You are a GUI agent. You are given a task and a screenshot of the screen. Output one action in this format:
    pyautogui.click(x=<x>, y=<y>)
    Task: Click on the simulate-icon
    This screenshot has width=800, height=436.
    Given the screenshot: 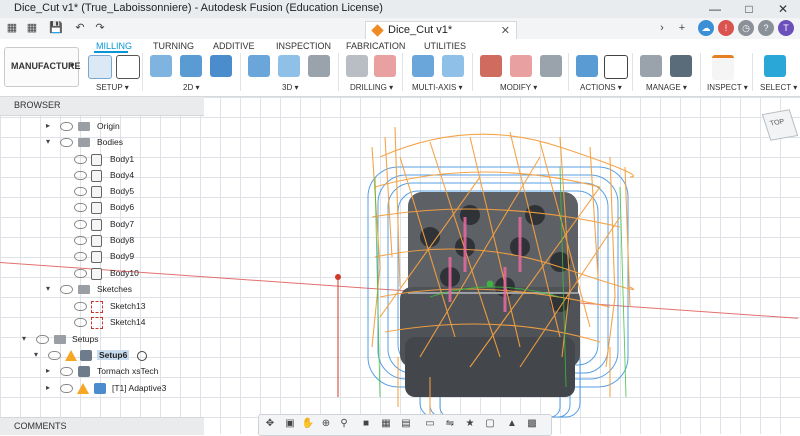 What is the action you would take?
    pyautogui.click(x=587, y=66)
    